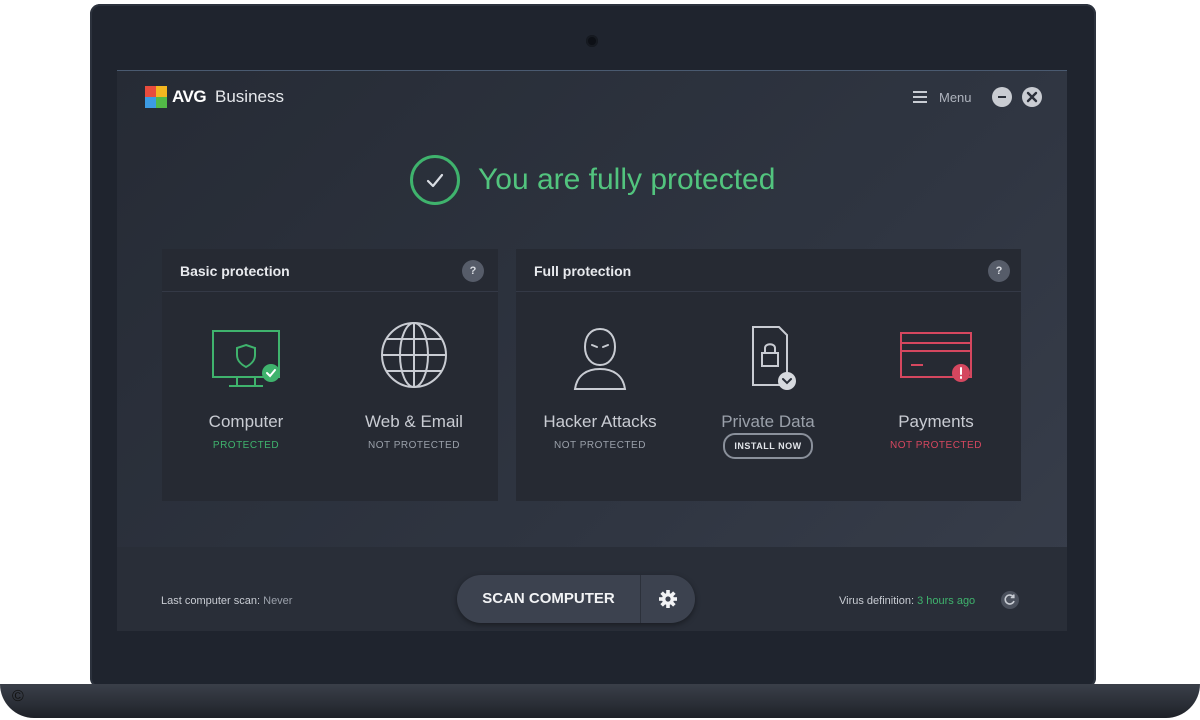 This screenshot has height=720, width=1200. Describe the element at coordinates (768, 446) in the screenshot. I see `install-now-button: INSTALL NOW` at that location.